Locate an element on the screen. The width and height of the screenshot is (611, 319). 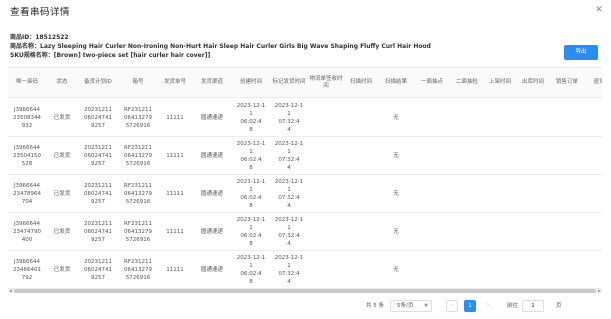
scroll-thumb is located at coordinates (305, 291).